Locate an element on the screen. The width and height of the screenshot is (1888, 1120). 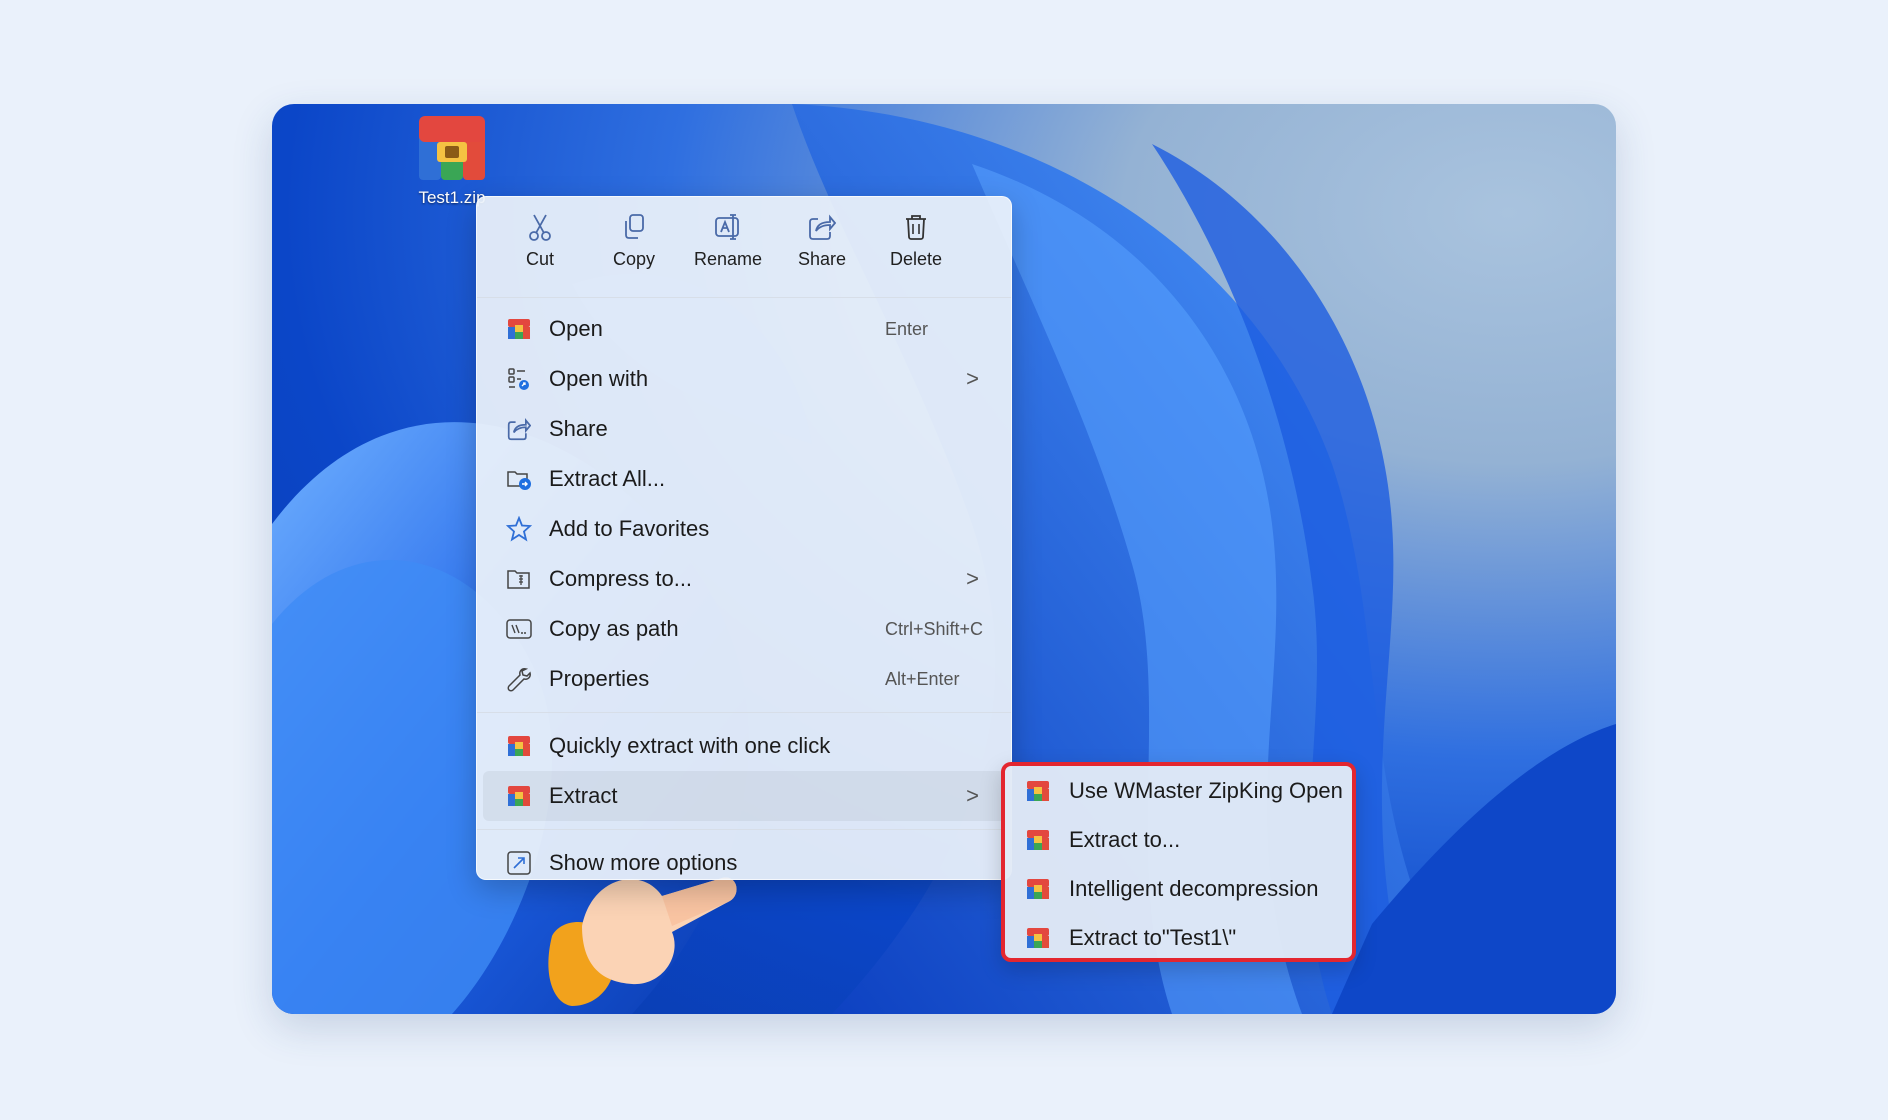
menu-item-properties-label: Properties is located at coordinates (599, 678).